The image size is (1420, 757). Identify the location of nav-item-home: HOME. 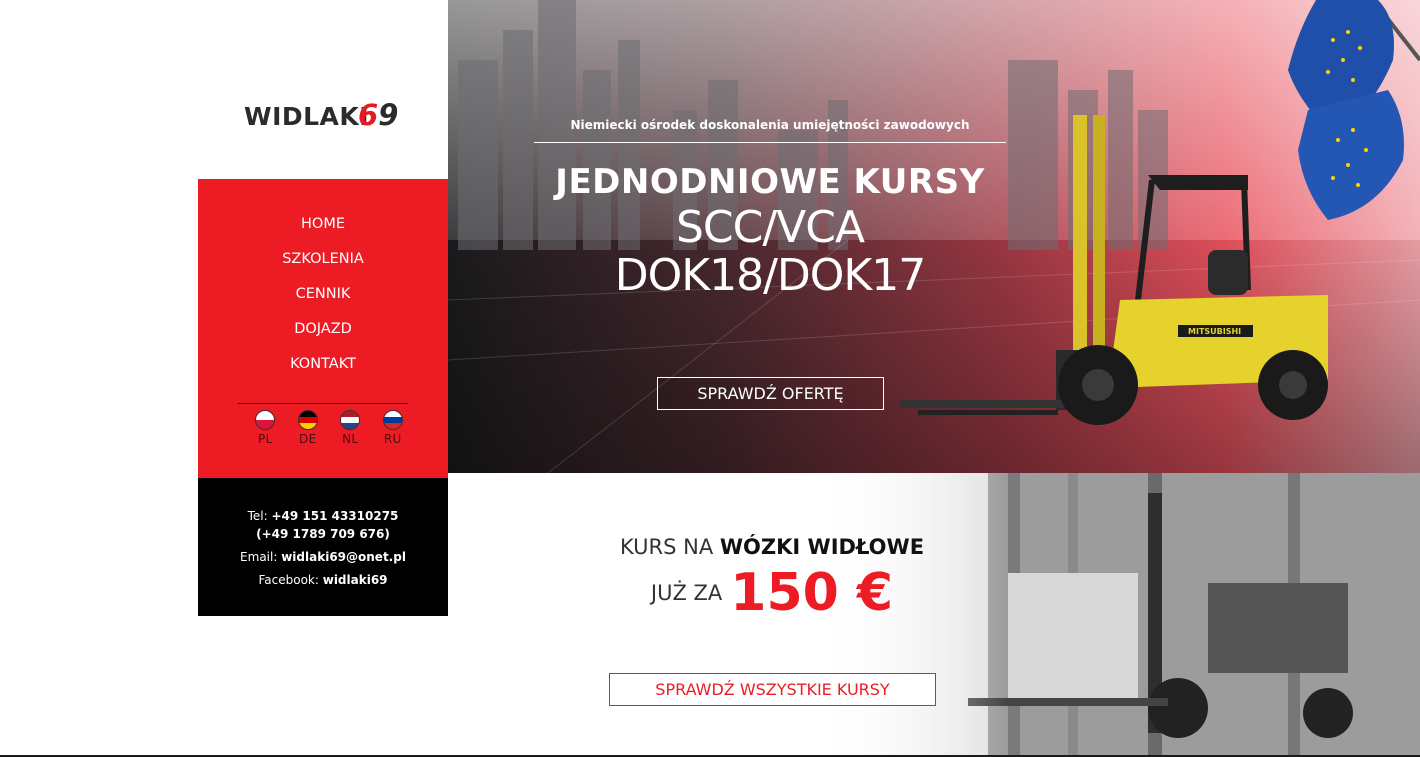
(323, 230).